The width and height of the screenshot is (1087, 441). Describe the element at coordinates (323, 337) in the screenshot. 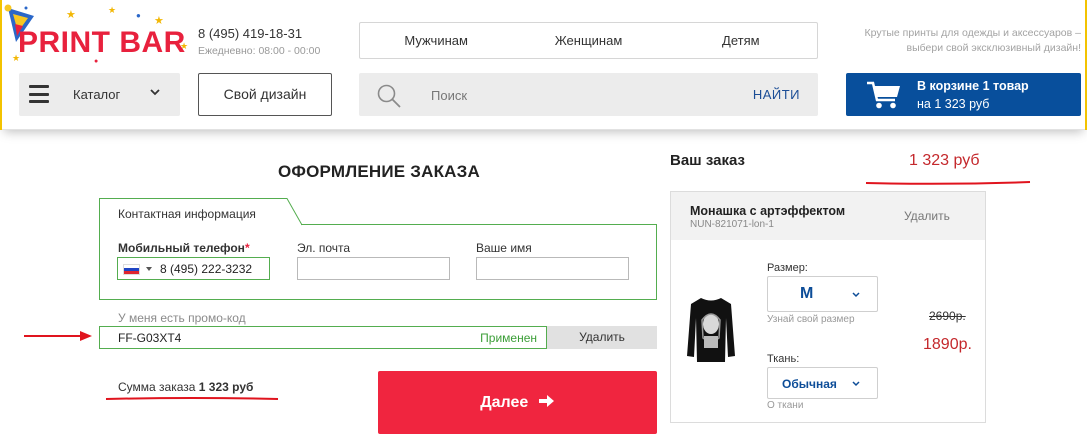

I see `promo-code-field: FF-G03XT4 Применен` at that location.